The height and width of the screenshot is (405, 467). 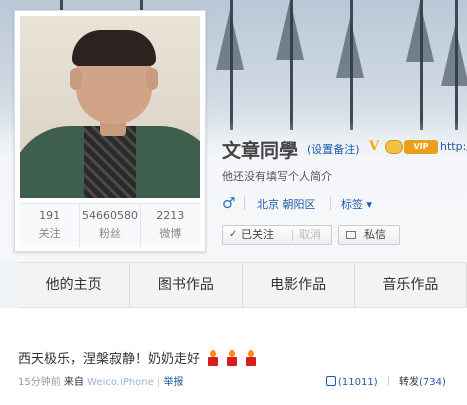 I want to click on stat-weibo-label: 微博, so click(x=170, y=233).